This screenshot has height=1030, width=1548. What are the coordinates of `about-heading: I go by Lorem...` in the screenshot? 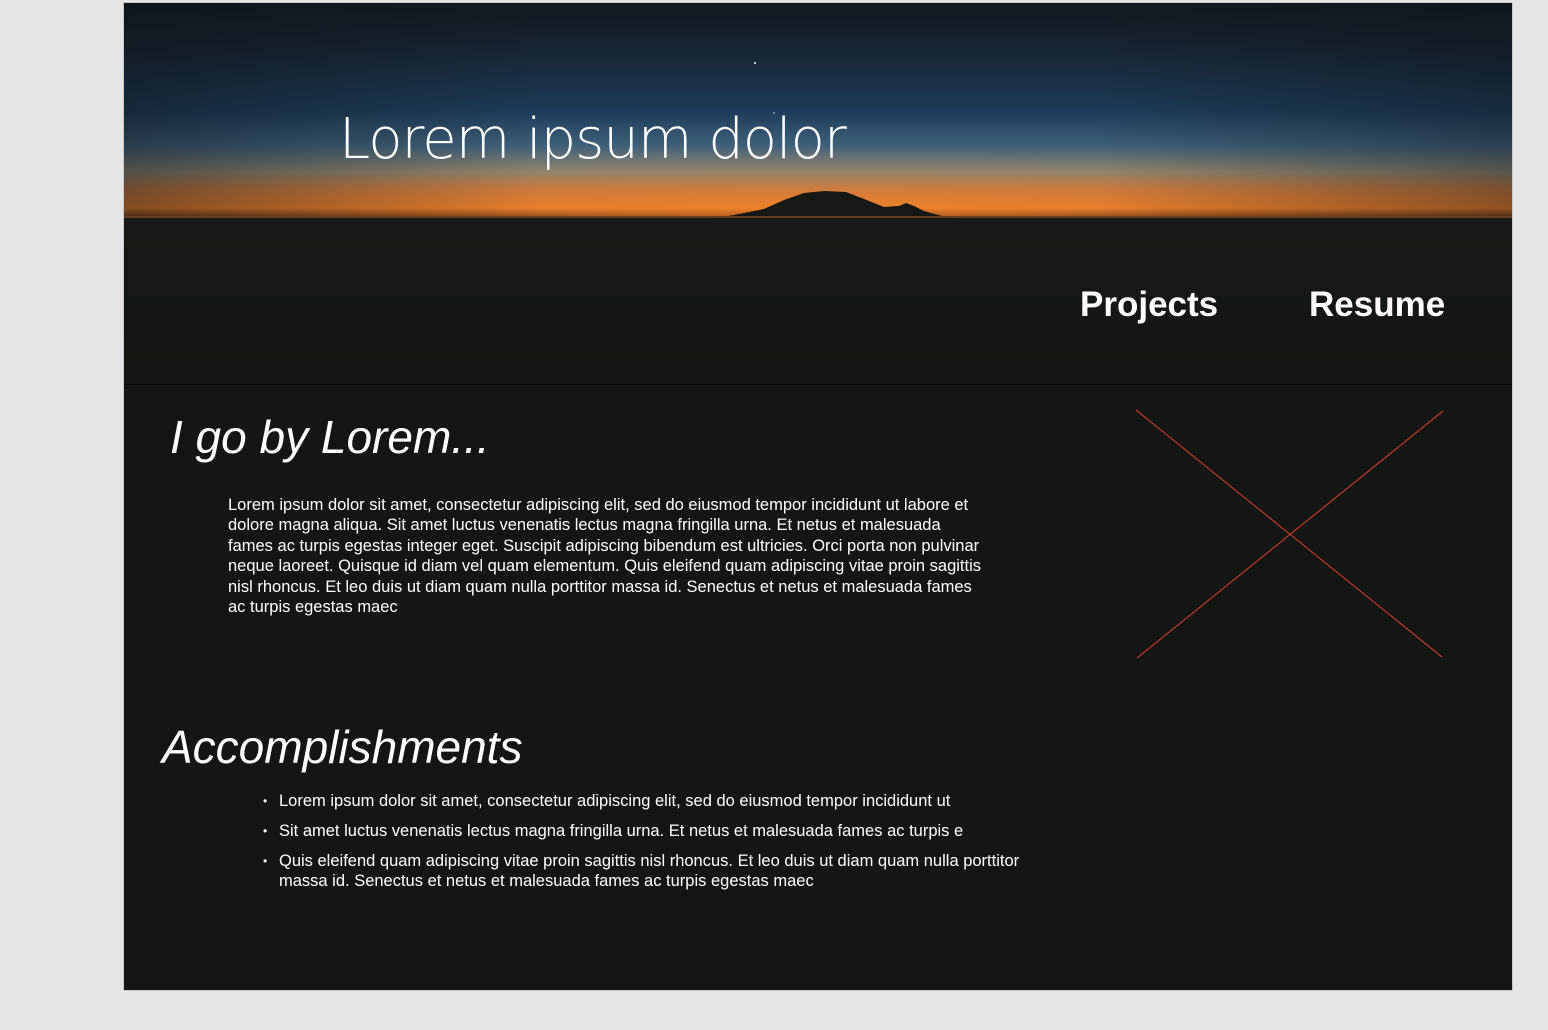 It's located at (330, 437).